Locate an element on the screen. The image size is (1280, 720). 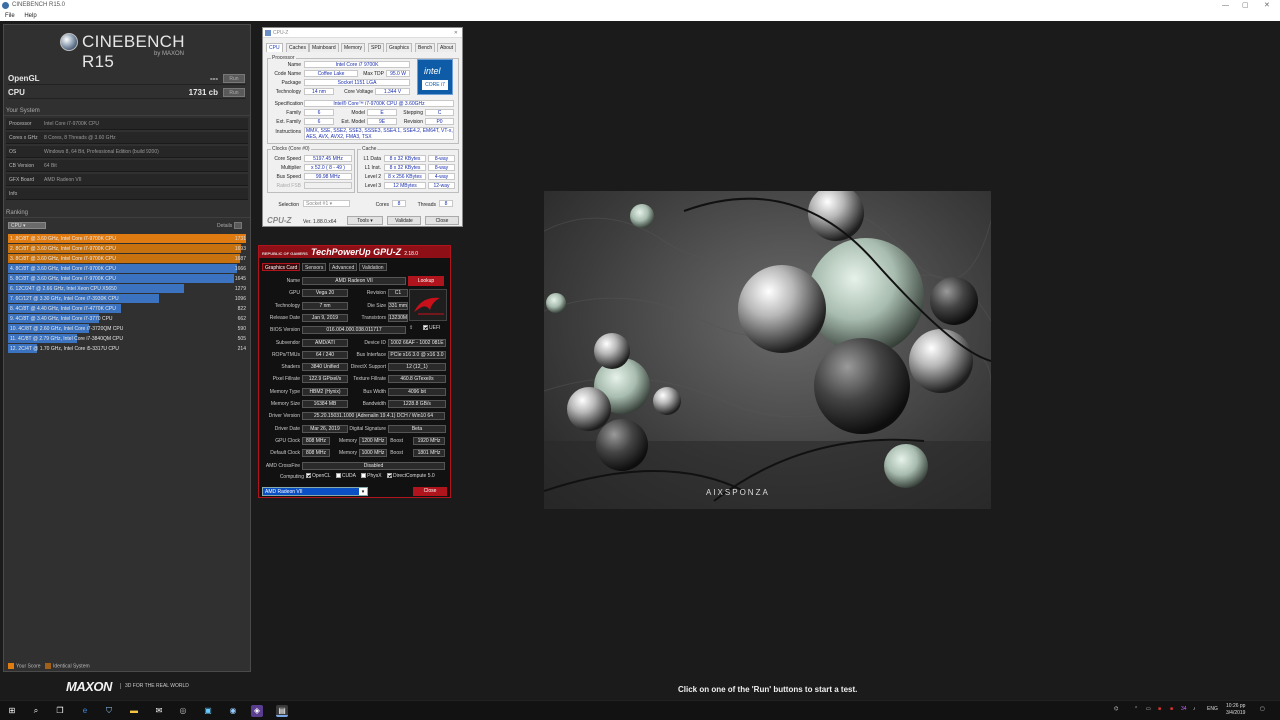
gpu-field-value: 1200 MHz is located at coordinates (373, 441).